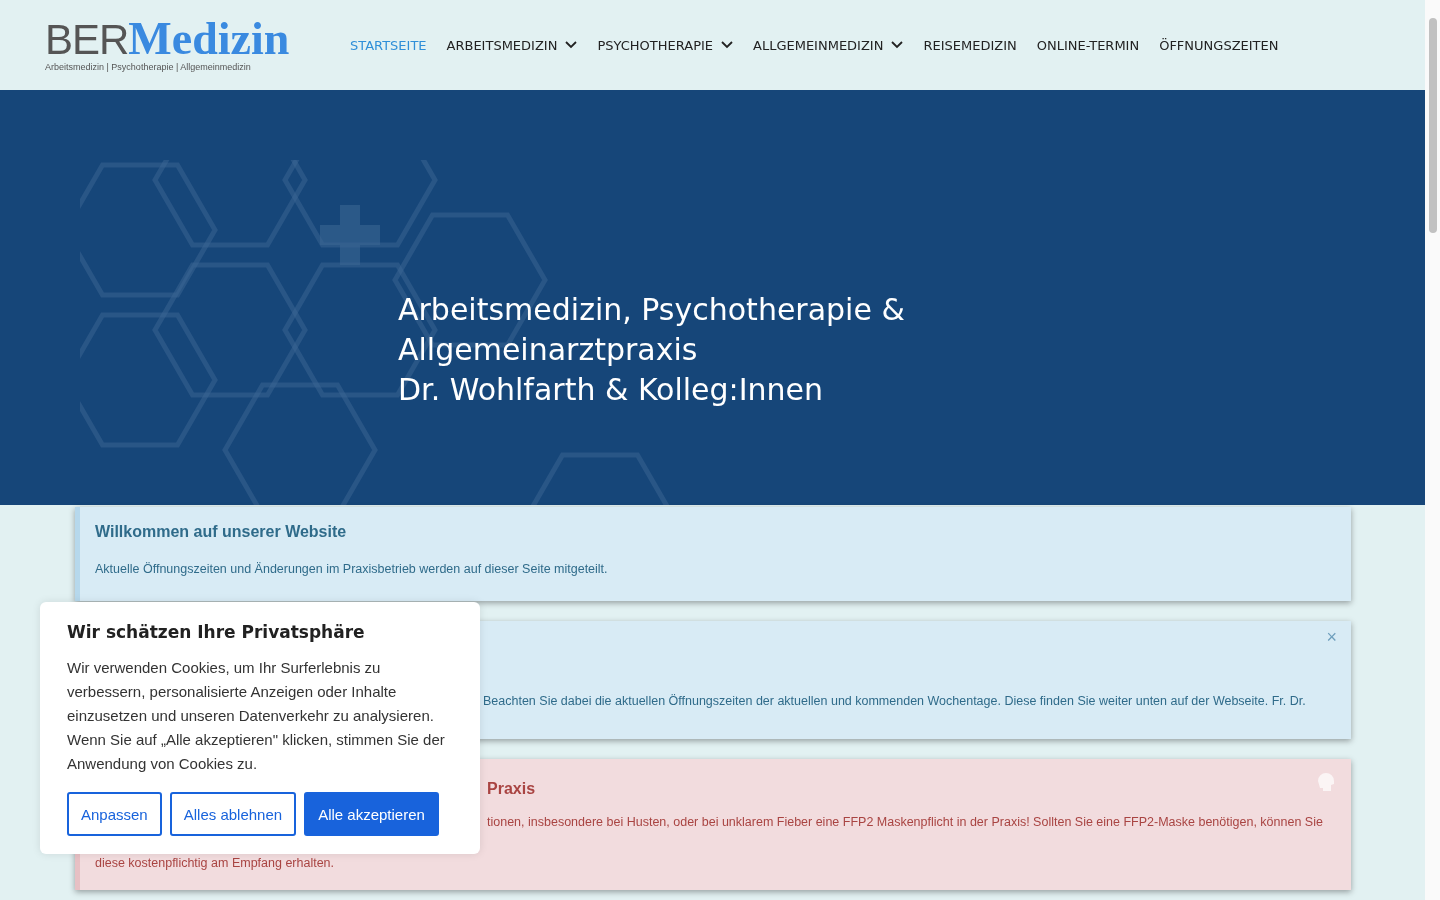  I want to click on notice-title: Willkommen auf unserer Website, so click(221, 532).